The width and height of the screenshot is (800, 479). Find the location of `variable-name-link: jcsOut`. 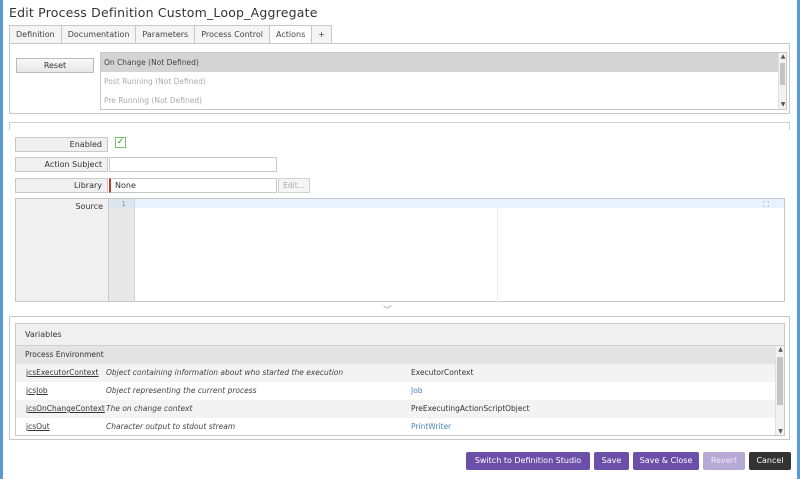

variable-name-link: jcsOut is located at coordinates (38, 426).